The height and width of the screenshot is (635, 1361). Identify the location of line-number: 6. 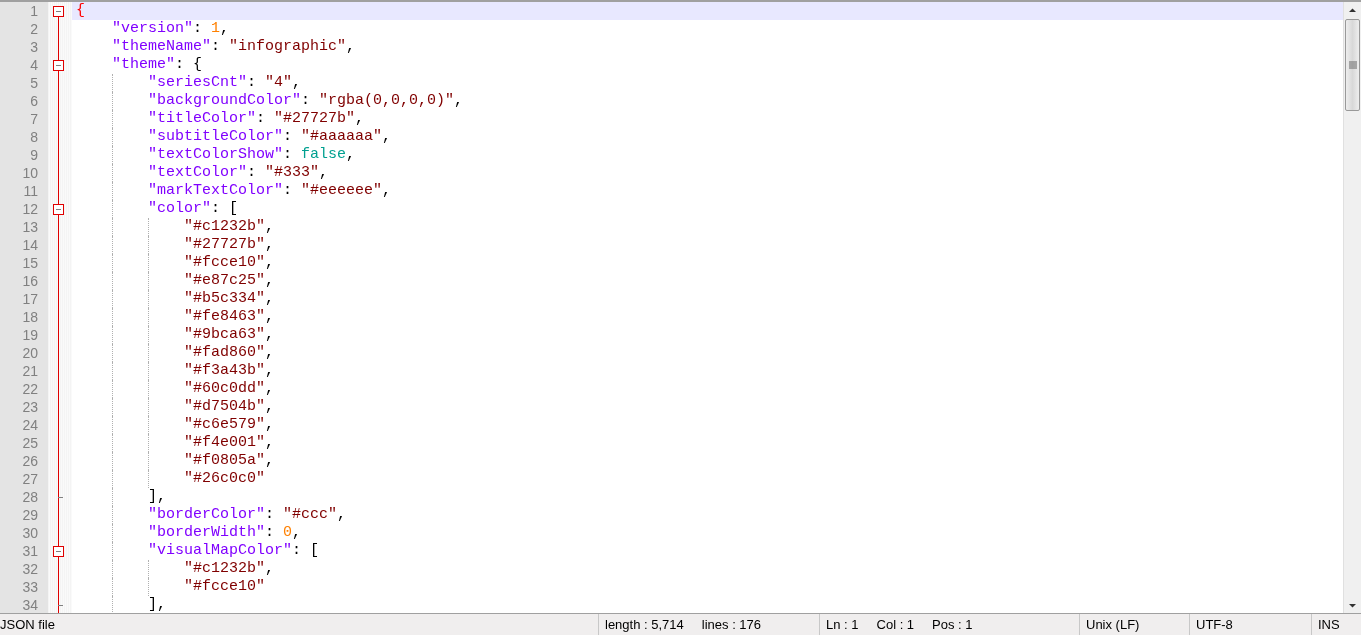
(24, 101).